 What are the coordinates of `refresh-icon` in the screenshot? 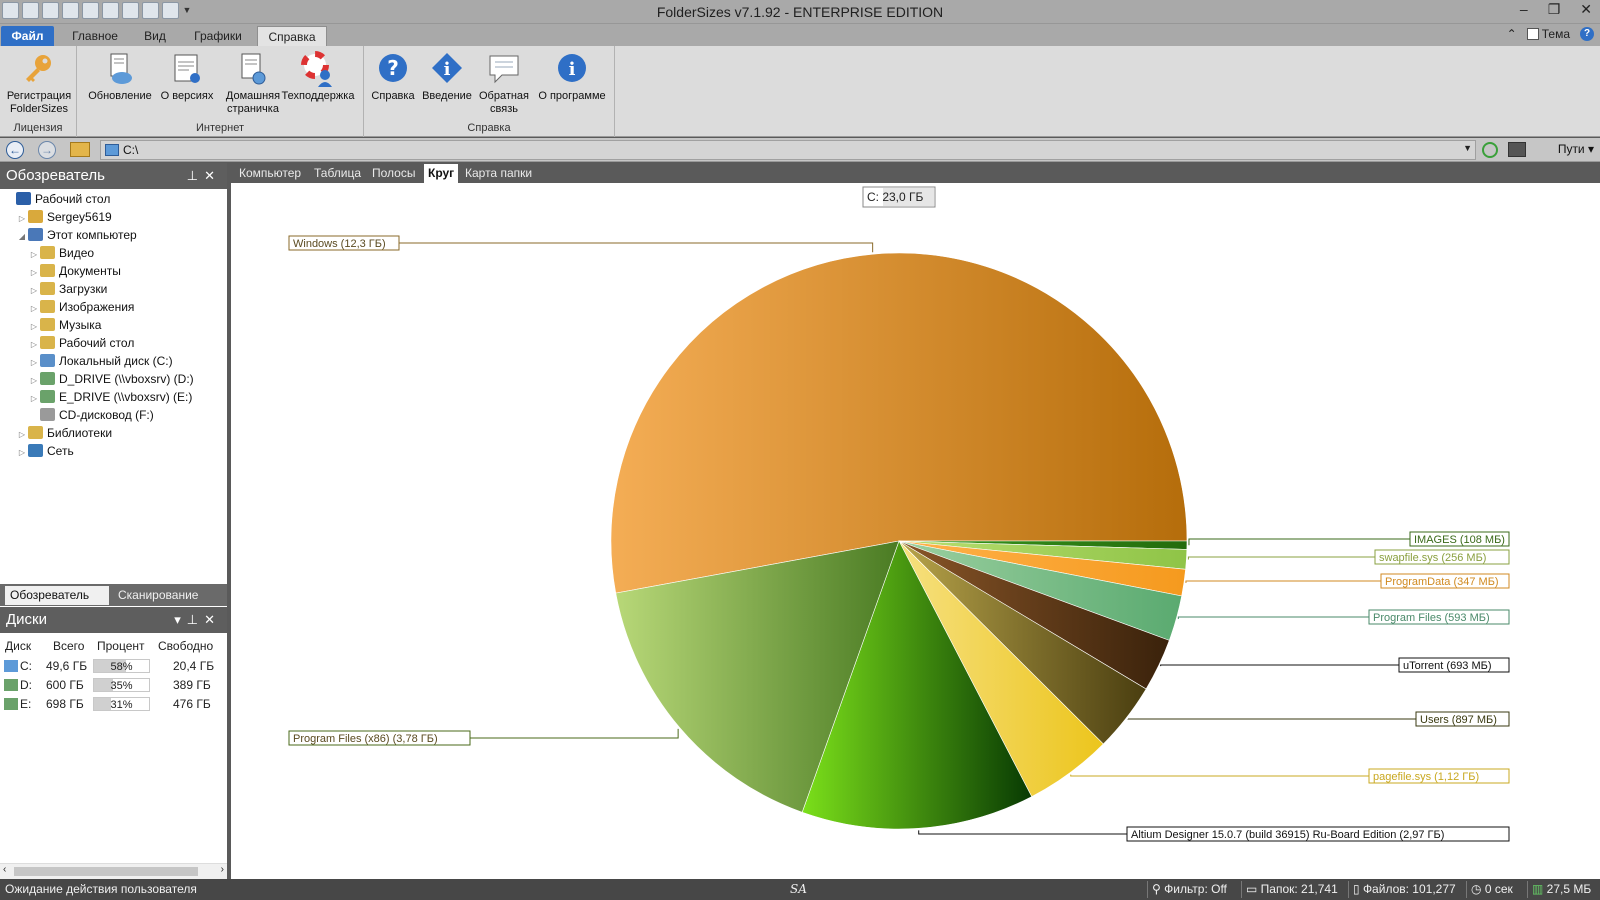 It's located at (1490, 150).